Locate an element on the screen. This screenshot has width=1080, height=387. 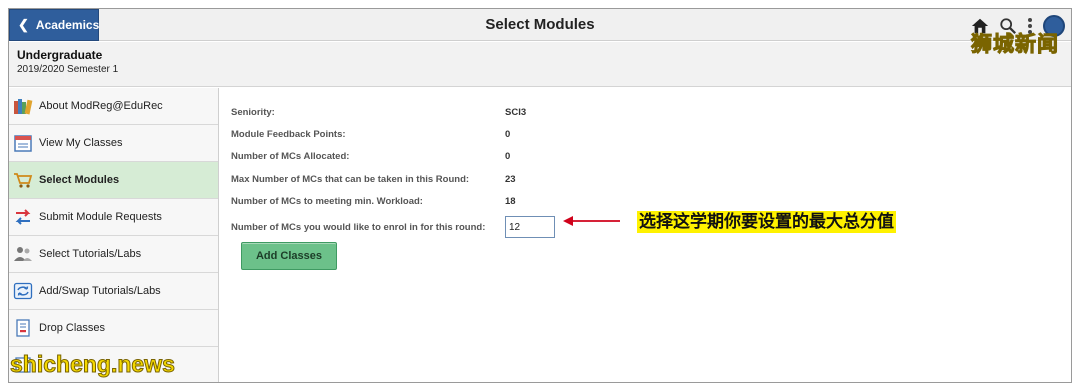
document-minus-icon is located at coordinates (23, 328).